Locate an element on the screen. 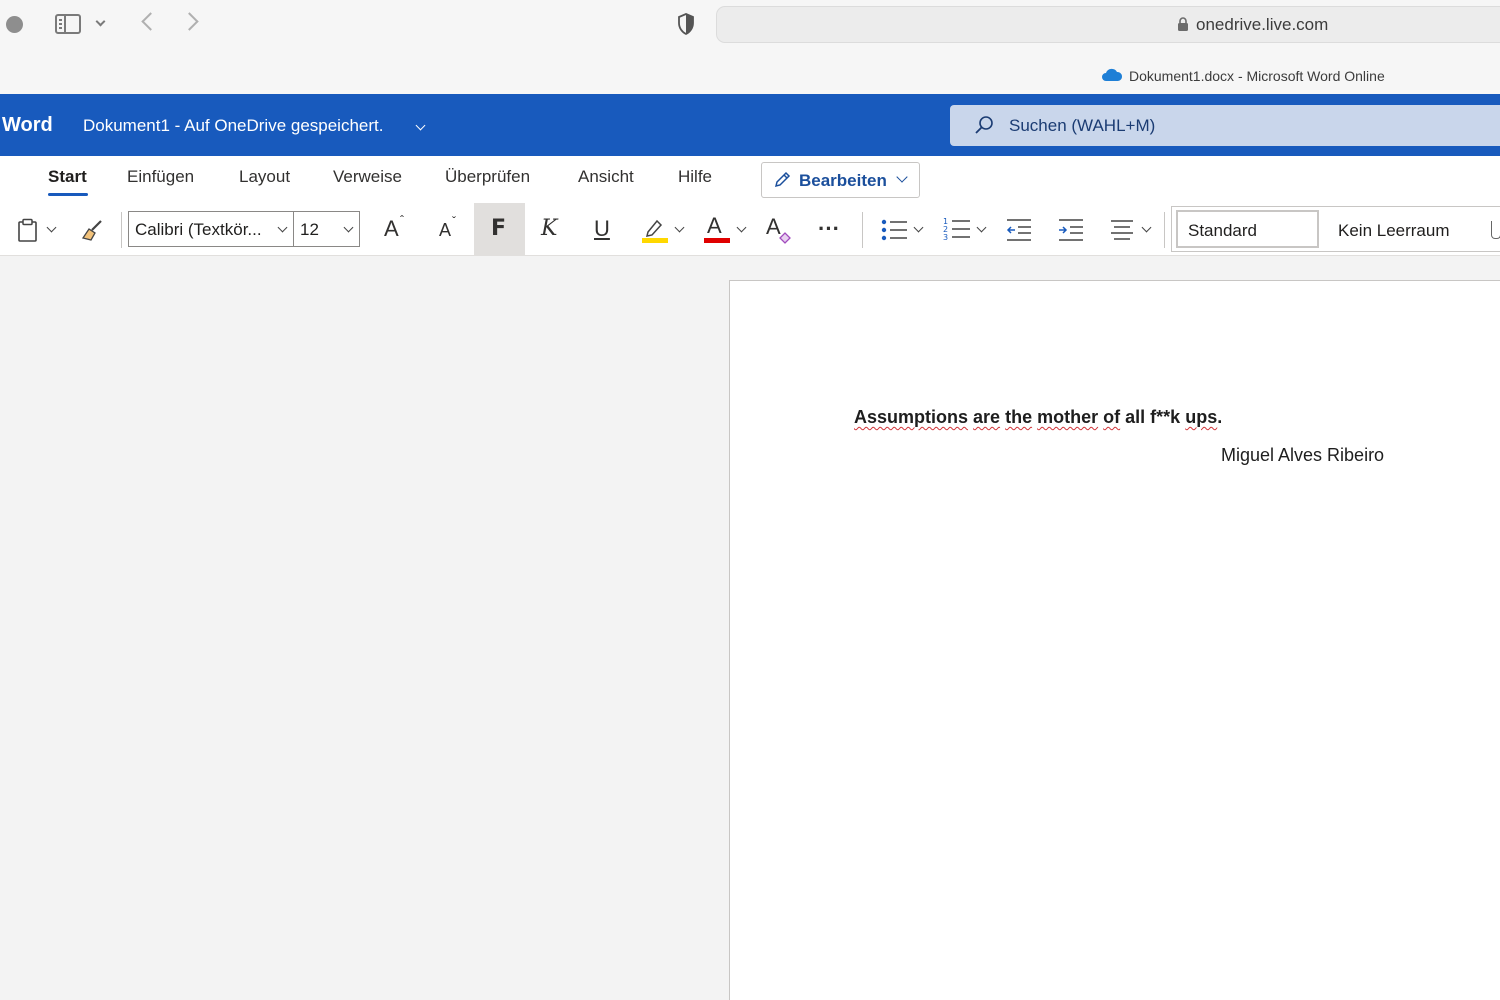 The image size is (1500, 1000). style-next-partial is located at coordinates (1495, 230).